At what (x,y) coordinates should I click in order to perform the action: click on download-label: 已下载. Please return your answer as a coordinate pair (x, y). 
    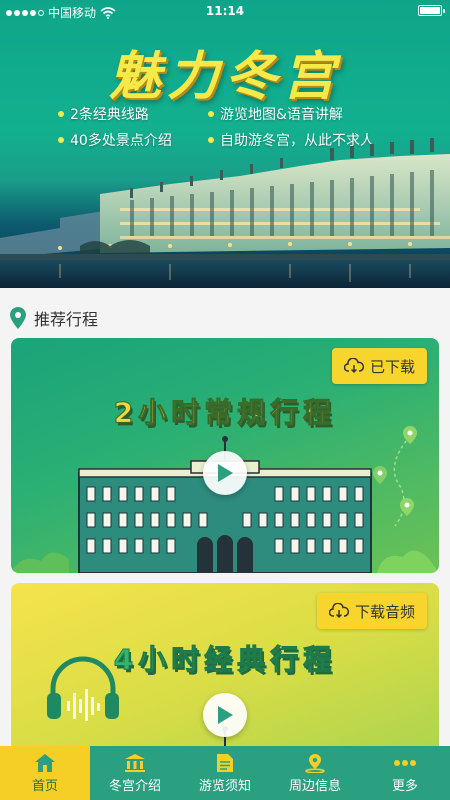
    Looking at the image, I should click on (392, 366).